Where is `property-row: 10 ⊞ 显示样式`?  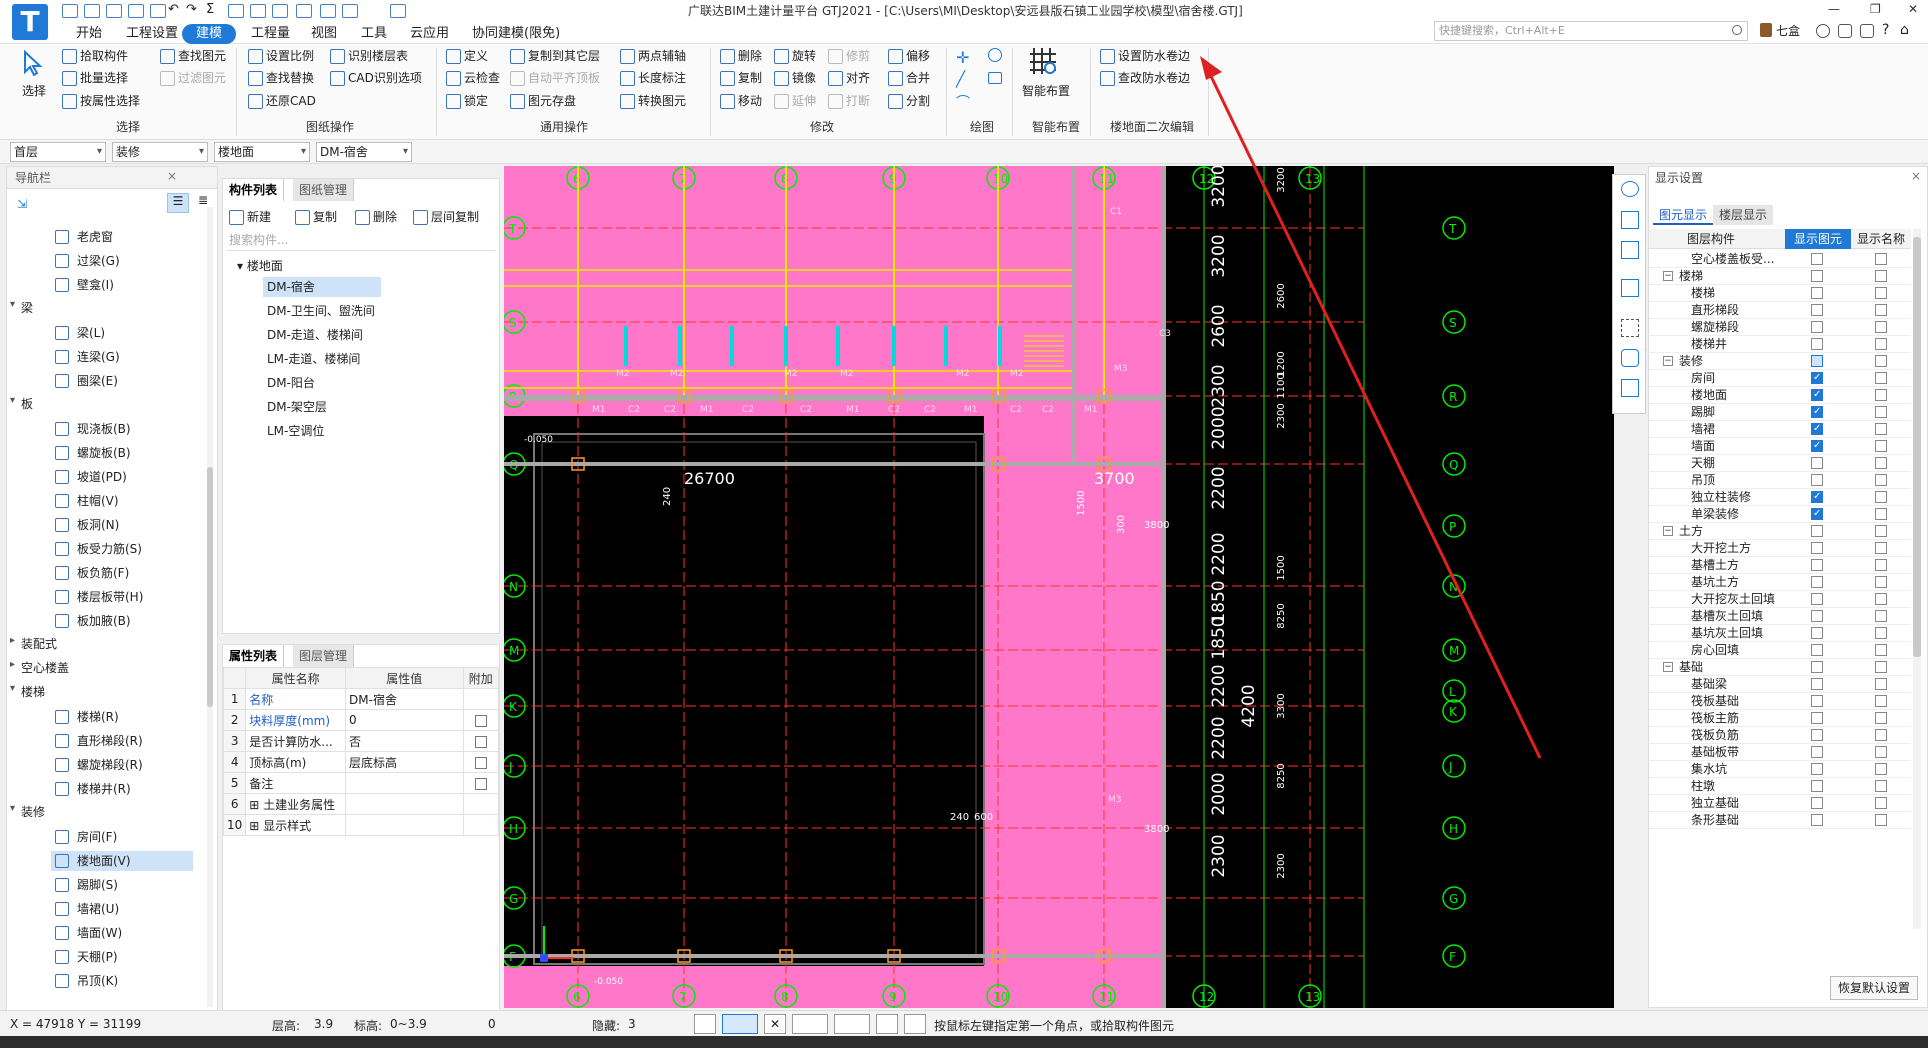
property-row: 10 ⊞ 显示样式 is located at coordinates (361, 825).